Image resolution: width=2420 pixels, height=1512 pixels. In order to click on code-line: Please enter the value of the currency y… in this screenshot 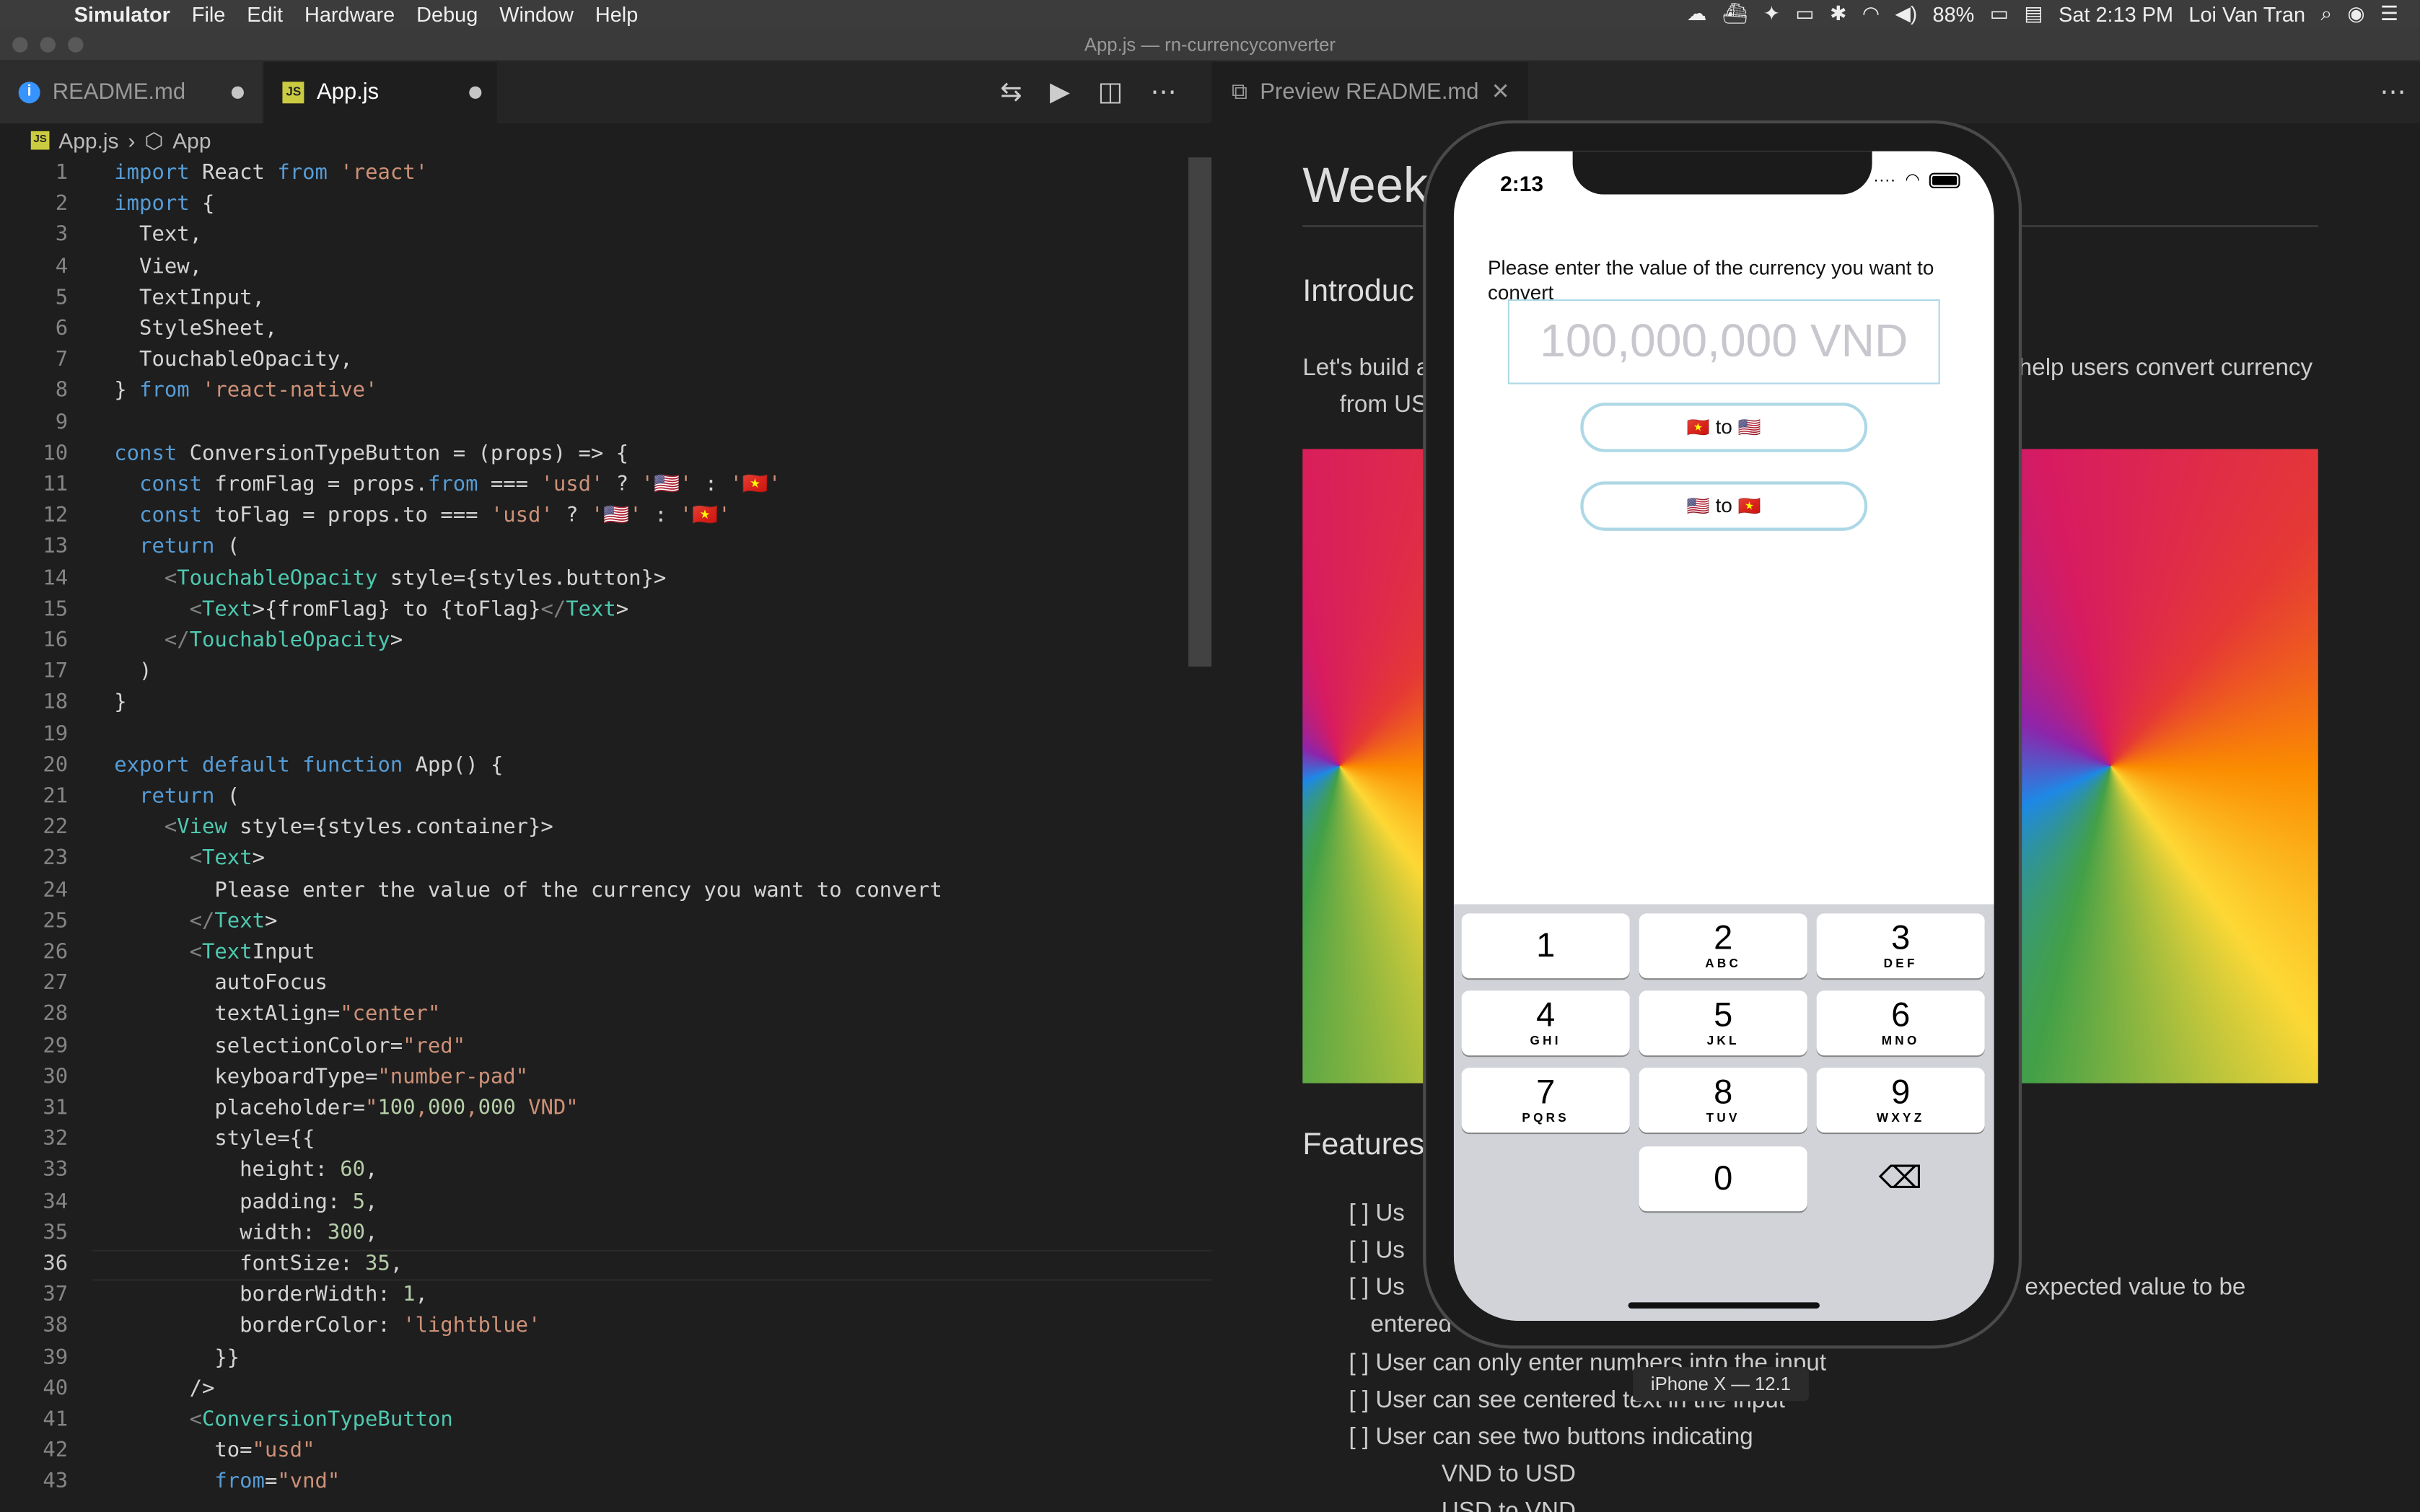, I will do `click(528, 889)`.